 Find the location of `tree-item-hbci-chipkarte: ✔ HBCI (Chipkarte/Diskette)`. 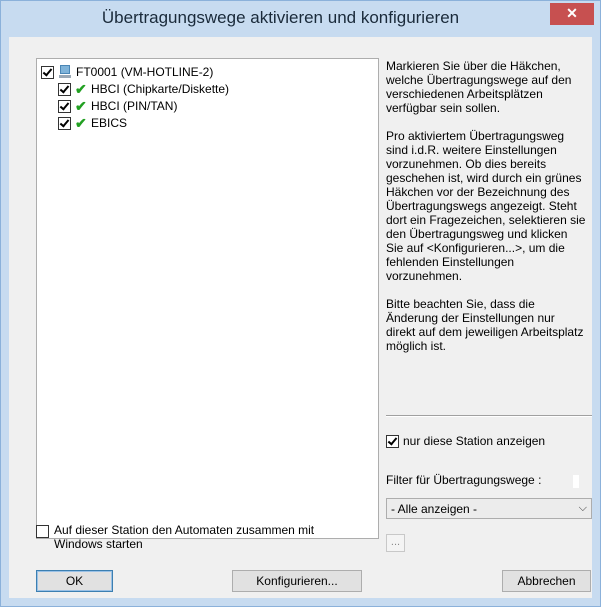

tree-item-hbci-chipkarte: ✔ HBCI (Chipkarte/Diskette) is located at coordinates (143, 89).